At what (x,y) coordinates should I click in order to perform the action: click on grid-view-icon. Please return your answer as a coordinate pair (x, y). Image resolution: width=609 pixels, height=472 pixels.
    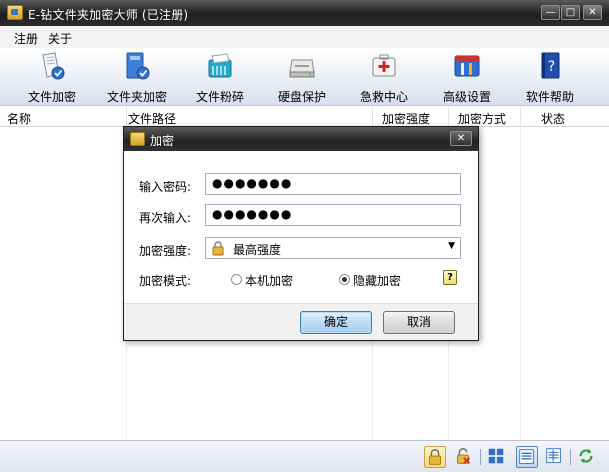
    Looking at the image, I should click on (496, 456).